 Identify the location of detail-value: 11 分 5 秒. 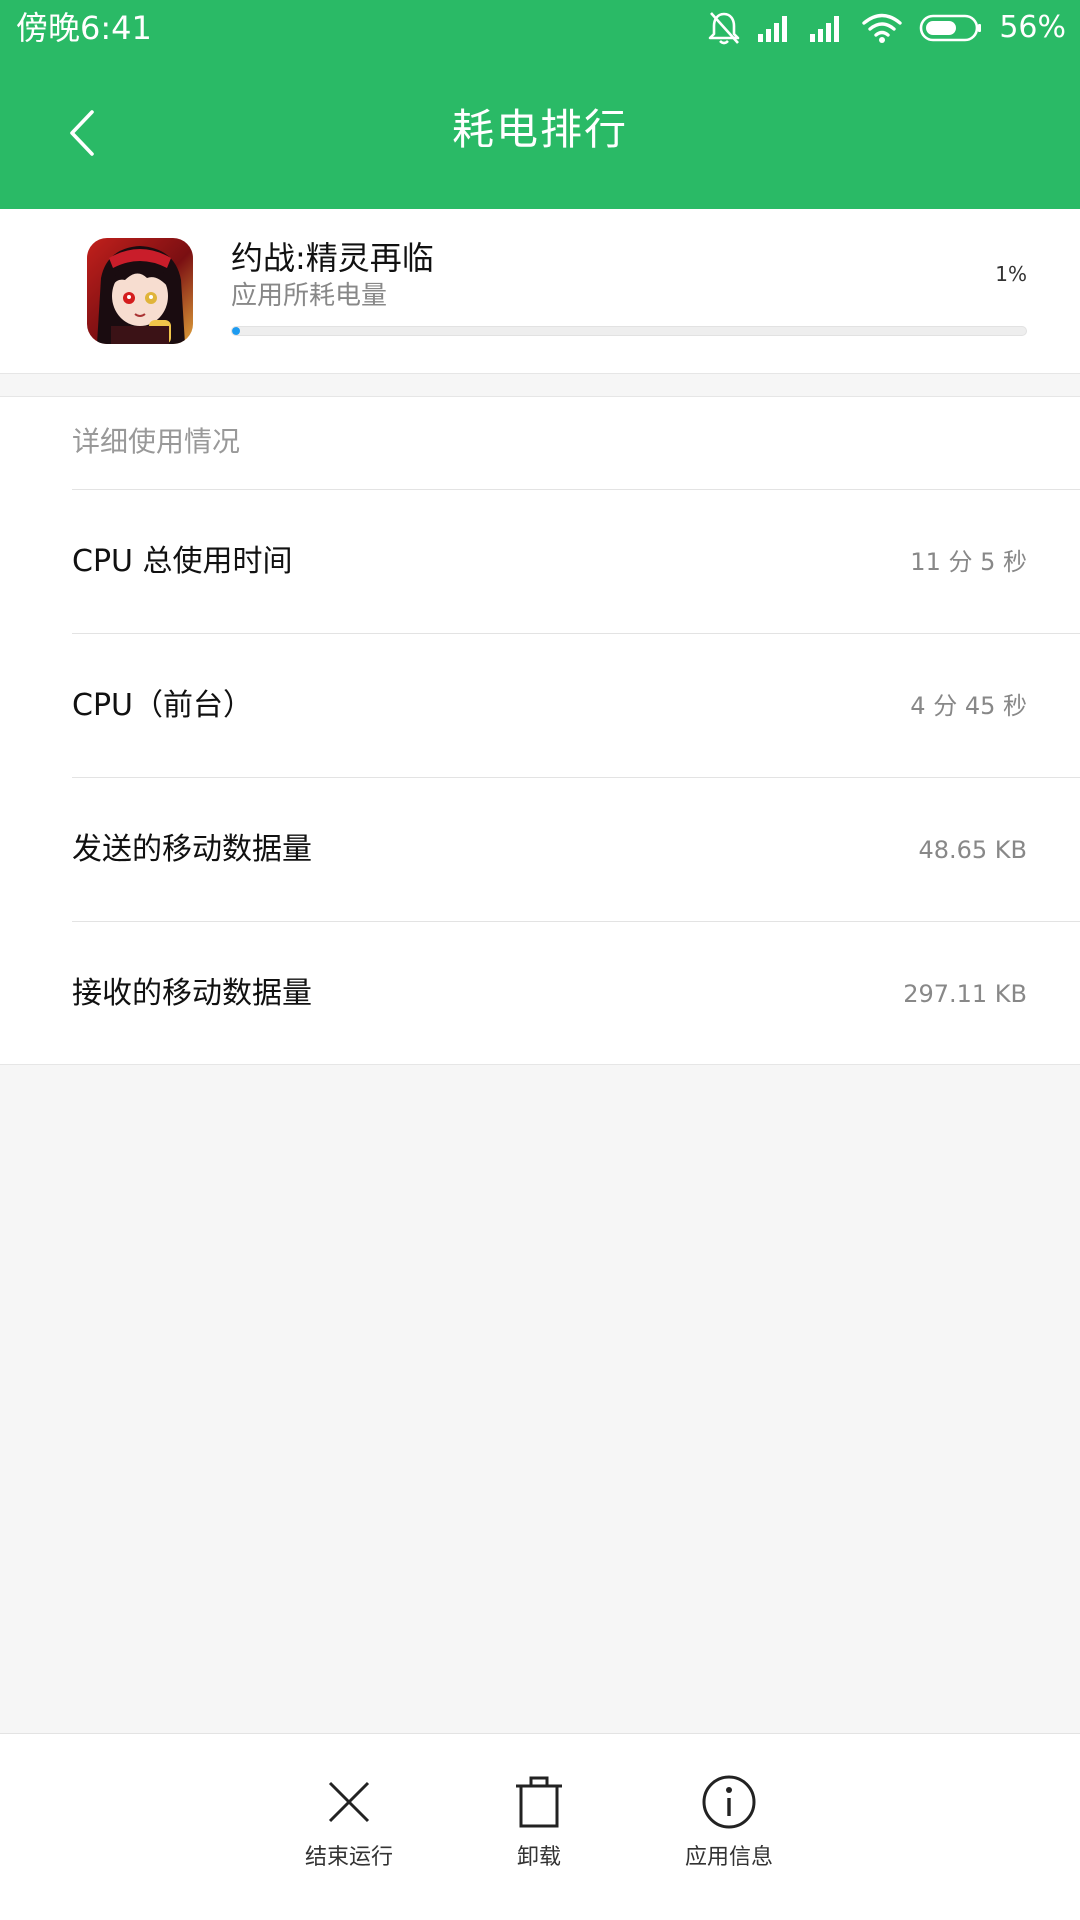
(968, 561).